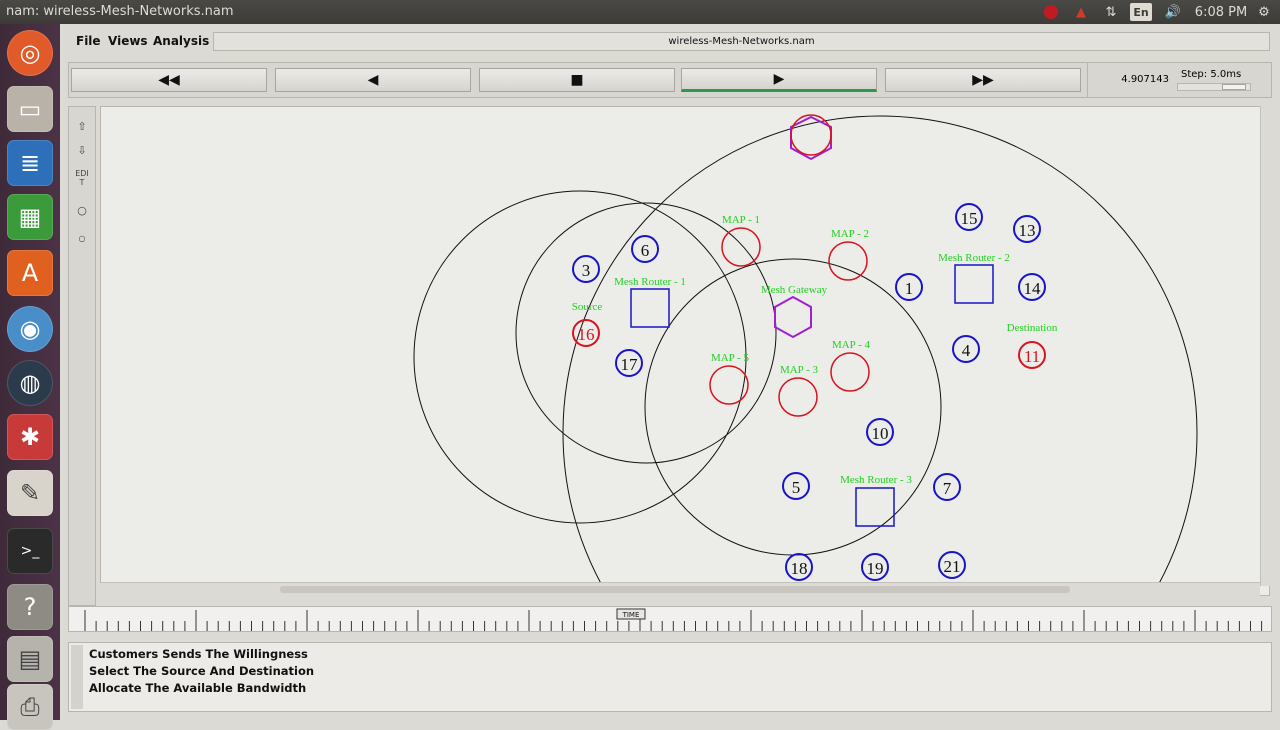  I want to click on step-label: Step: 5.0ms, so click(1211, 74).